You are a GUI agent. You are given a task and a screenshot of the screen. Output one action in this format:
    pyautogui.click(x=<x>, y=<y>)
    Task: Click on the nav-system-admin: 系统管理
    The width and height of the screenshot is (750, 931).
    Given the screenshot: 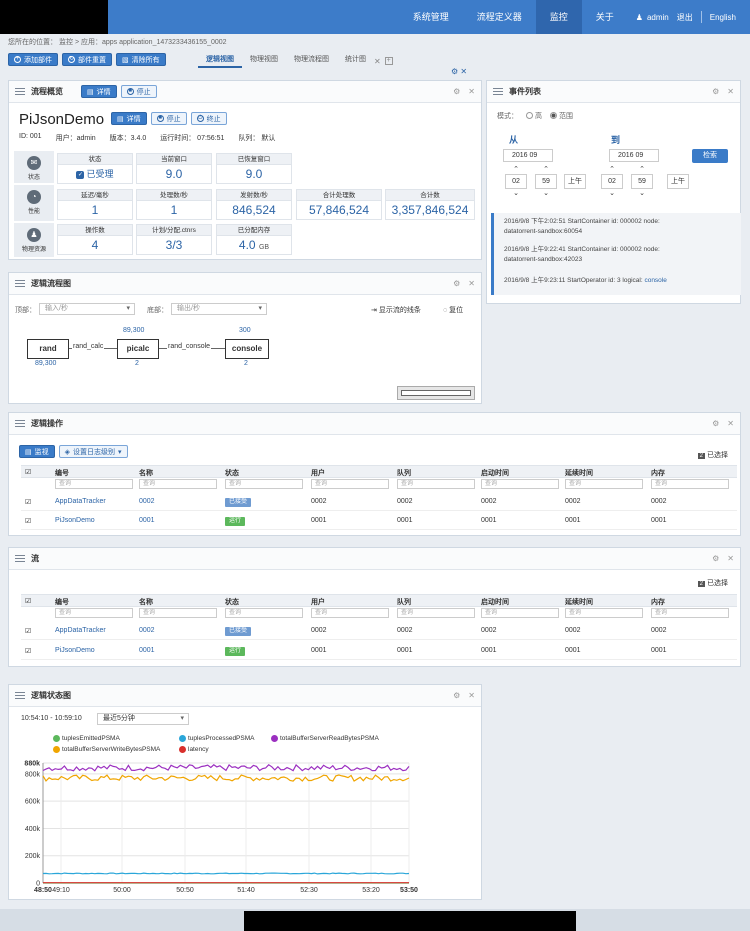 What is the action you would take?
    pyautogui.click(x=431, y=17)
    